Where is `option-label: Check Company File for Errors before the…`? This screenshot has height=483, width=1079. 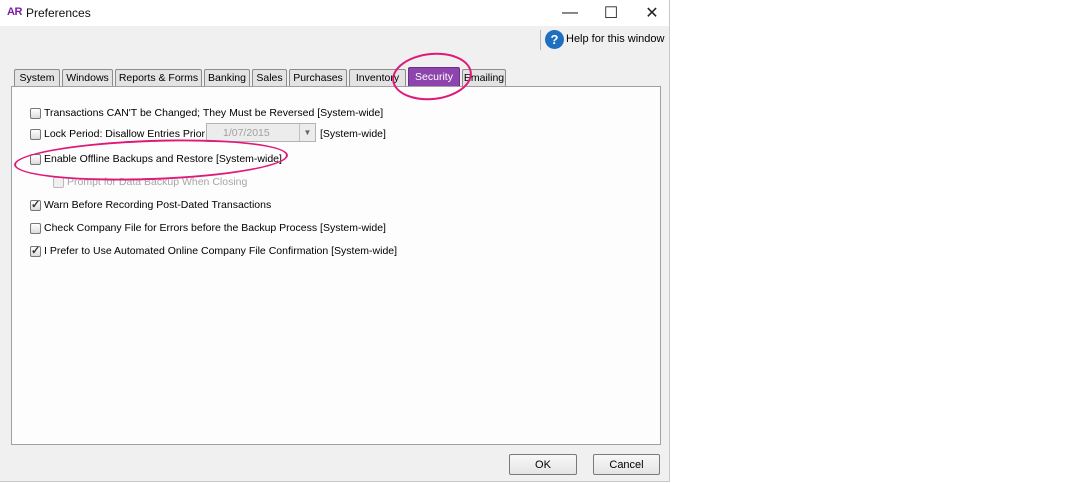 option-label: Check Company File for Errors before the… is located at coordinates (215, 228).